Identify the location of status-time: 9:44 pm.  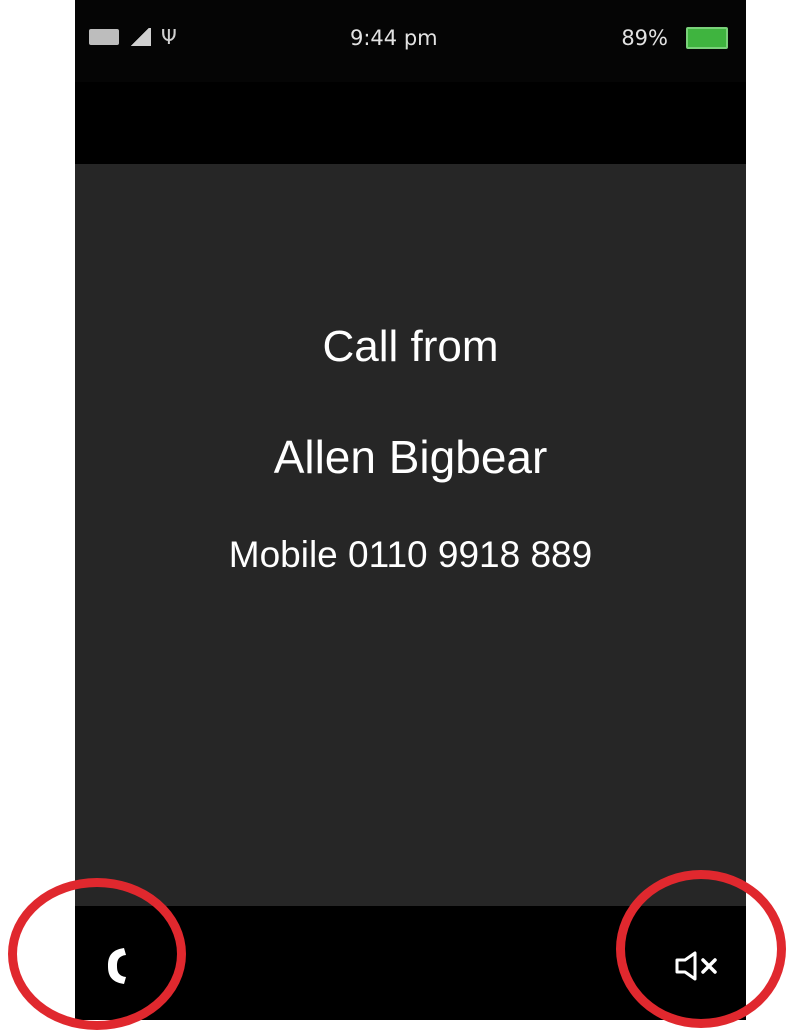
(394, 38).